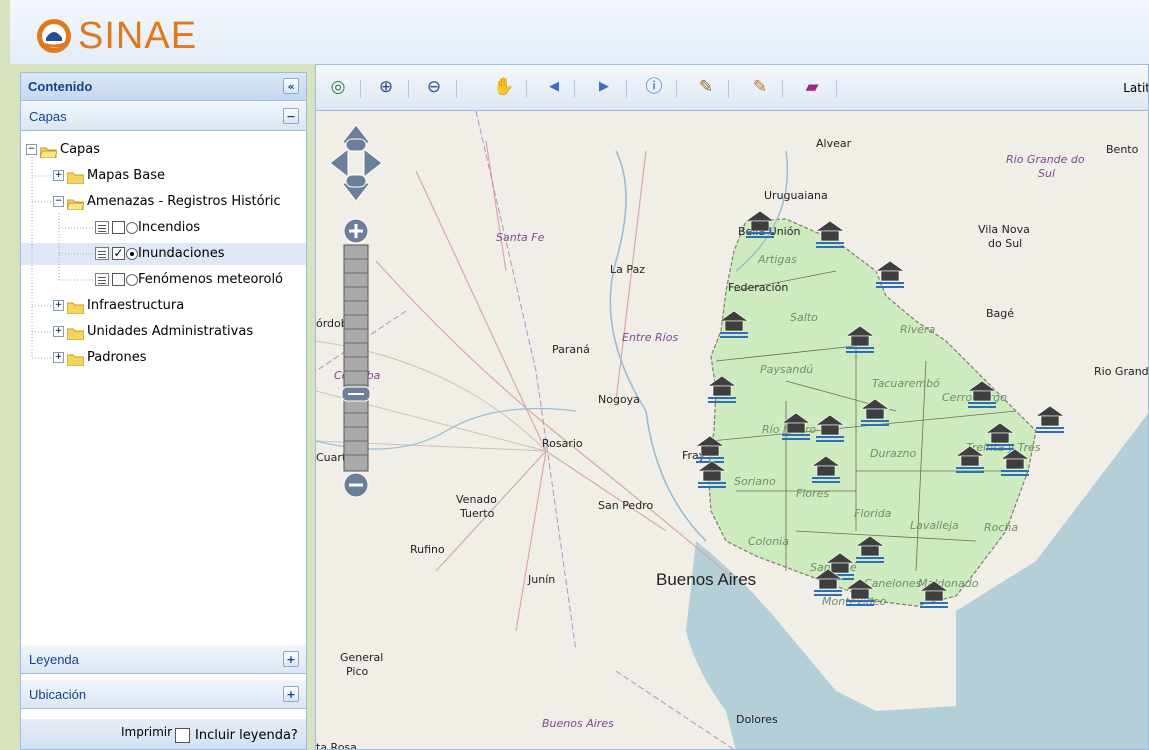  What do you see at coordinates (356, 188) in the screenshot?
I see `pan-south-icon` at bounding box center [356, 188].